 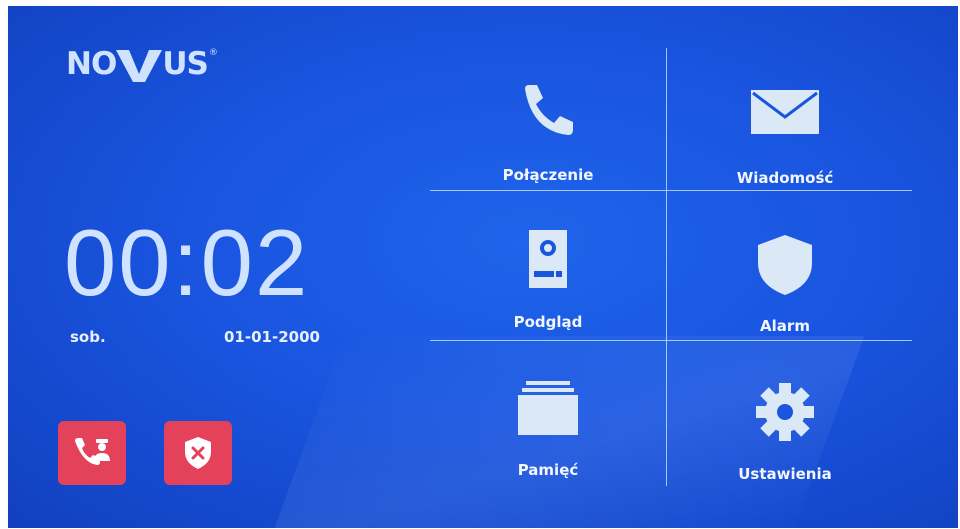 I want to click on envelope-icon, so click(x=785, y=112).